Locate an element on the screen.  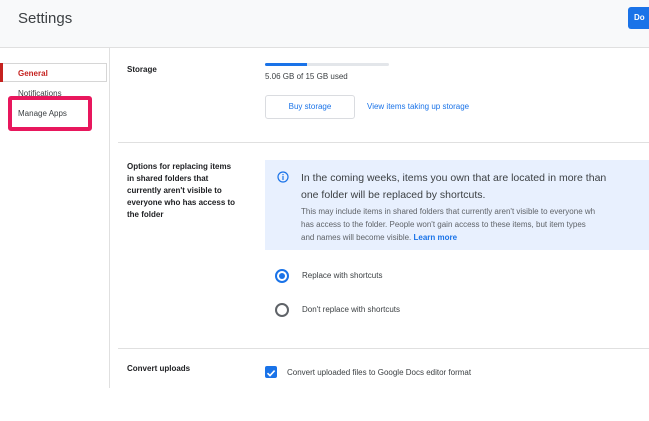
replace-with-shortcuts-radio is located at coordinates (282, 276).